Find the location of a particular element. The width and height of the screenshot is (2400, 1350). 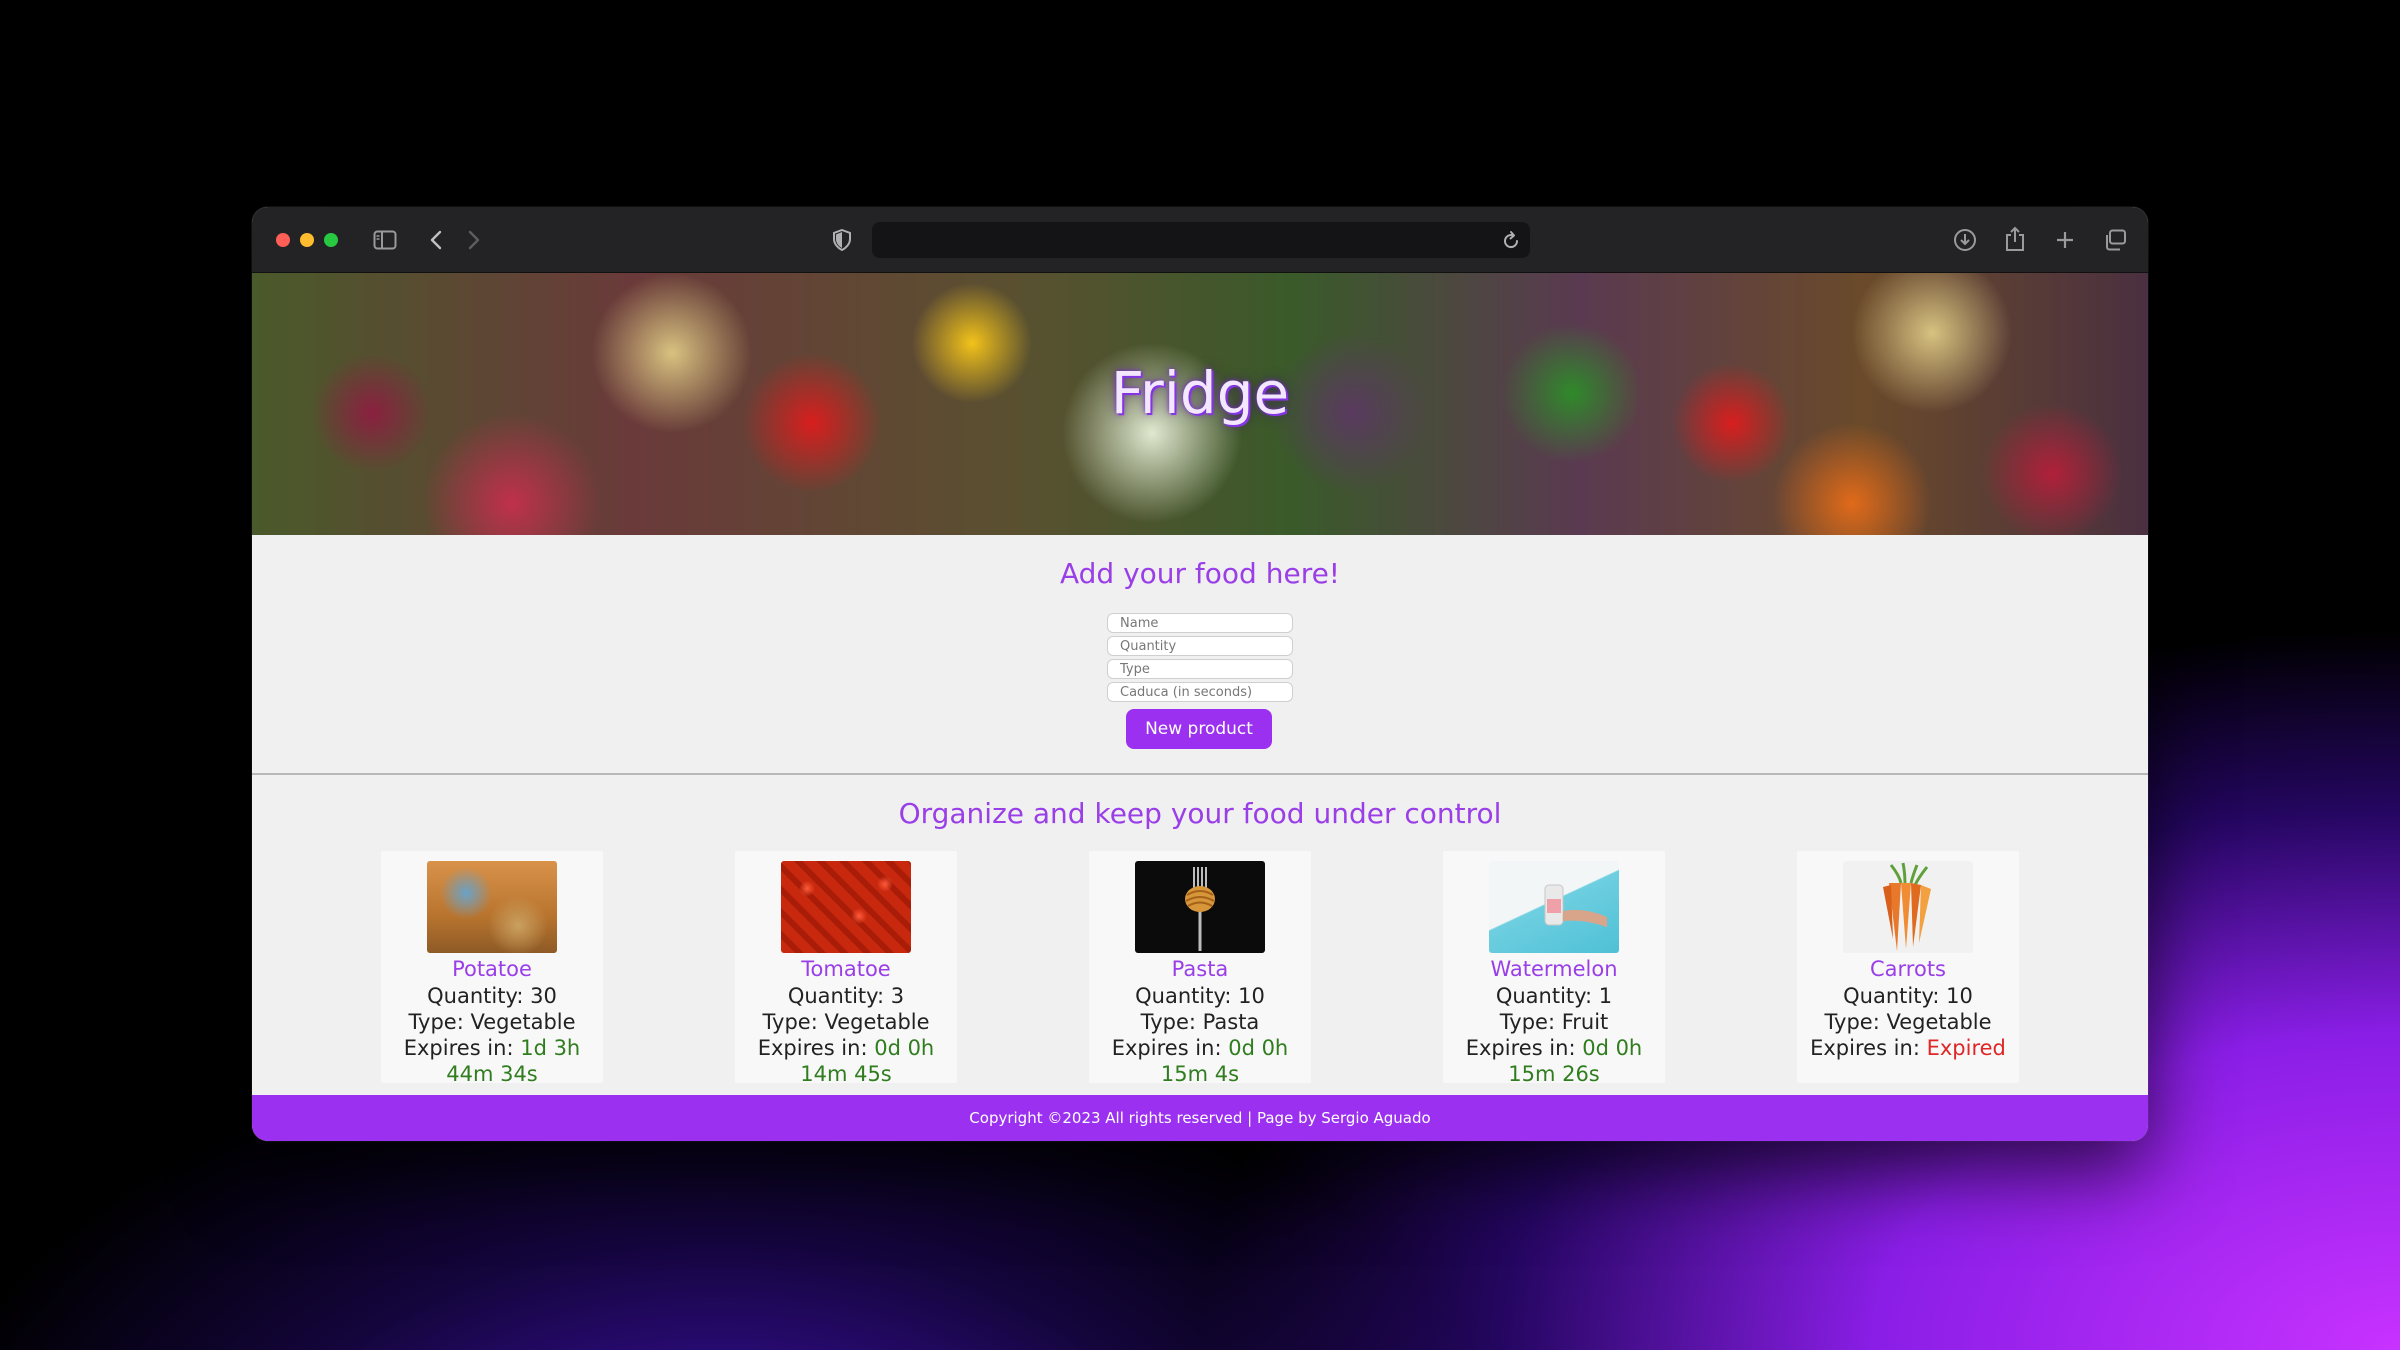

food-name: Pasta is located at coordinates (1200, 969).